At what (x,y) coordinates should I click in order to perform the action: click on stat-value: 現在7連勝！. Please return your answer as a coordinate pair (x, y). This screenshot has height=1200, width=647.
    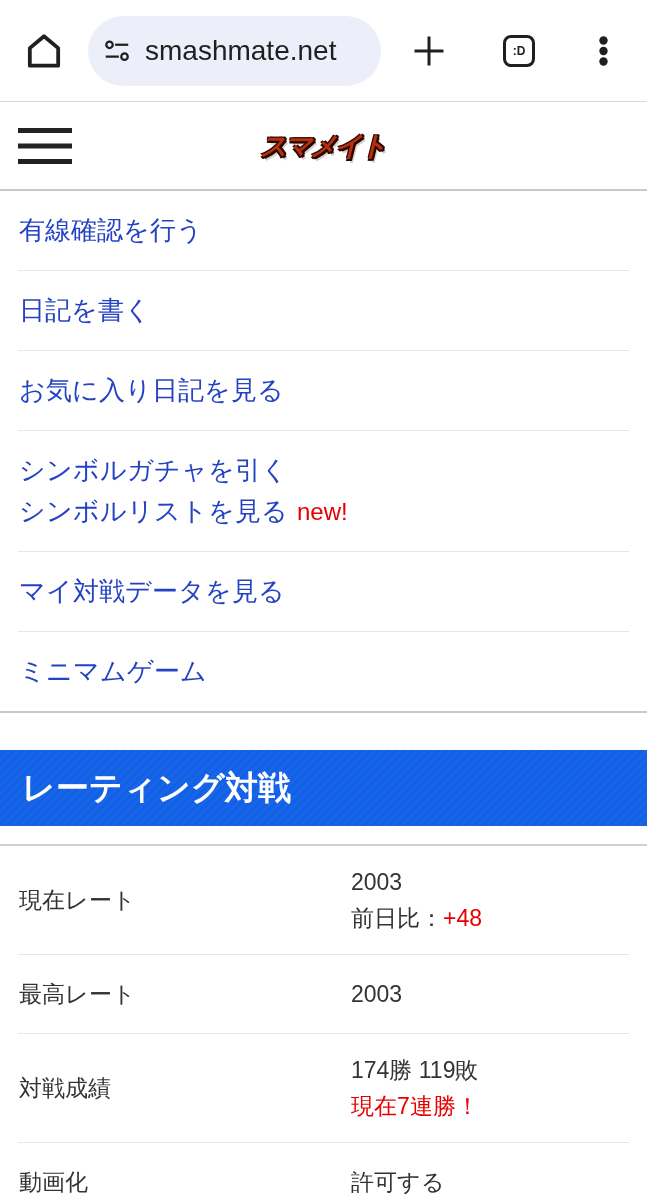
    Looking at the image, I should click on (415, 1106).